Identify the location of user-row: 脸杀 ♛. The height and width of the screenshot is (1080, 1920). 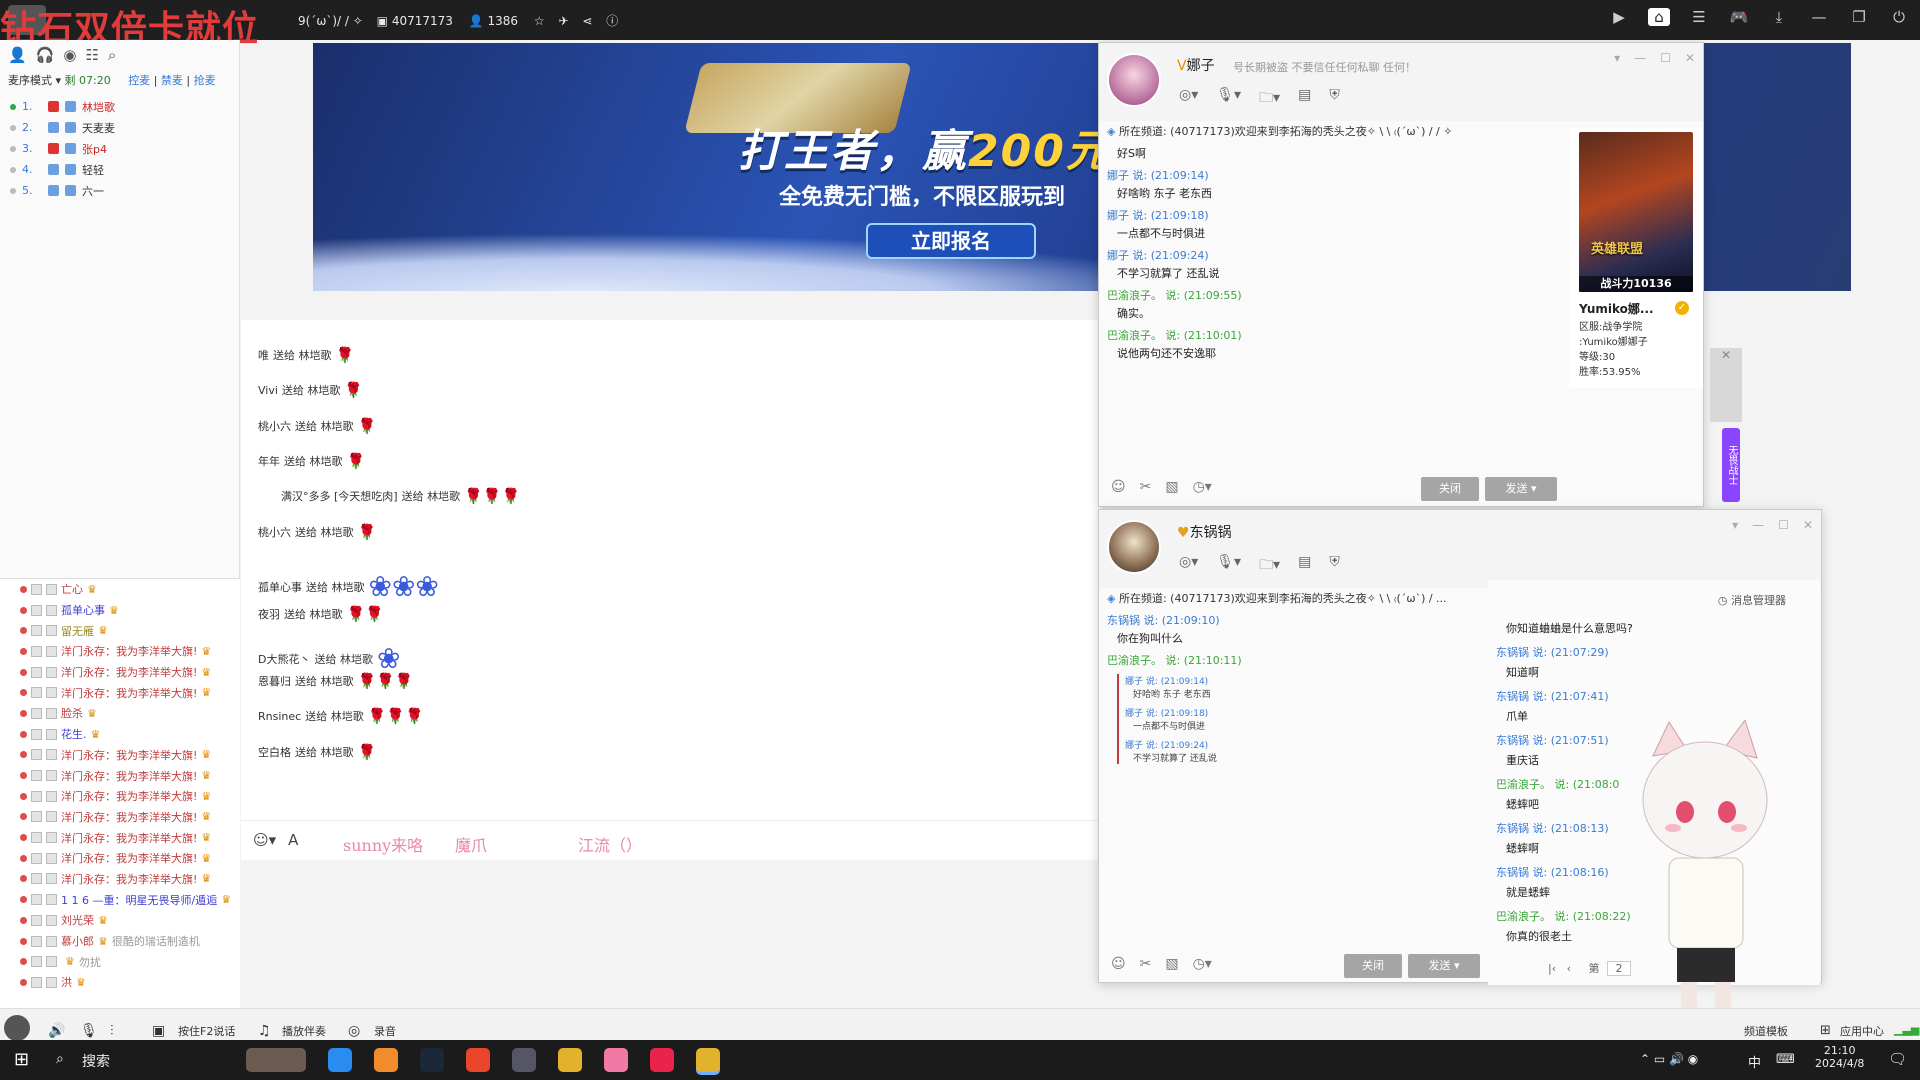
(120, 713).